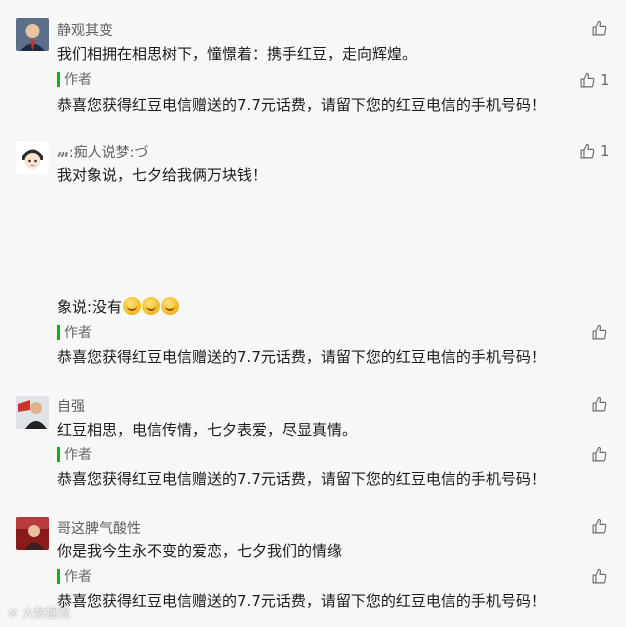 The height and width of the screenshot is (627, 626). Describe the element at coordinates (200, 551) in the screenshot. I see `comment-text: 你是我今生永不变的爱恋，七夕我们的情缘` at that location.